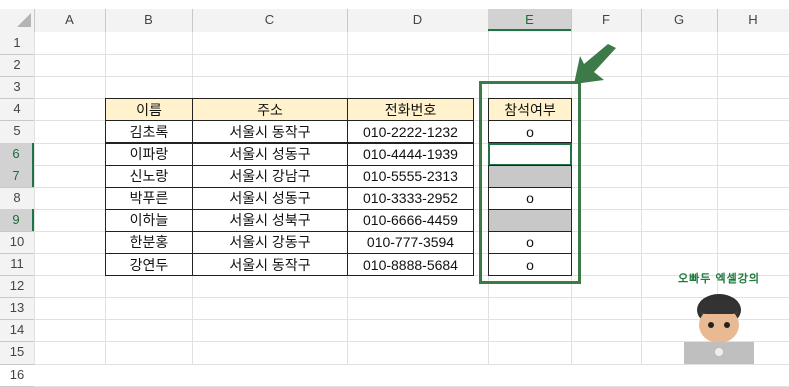 The width and height of the screenshot is (789, 387). Describe the element at coordinates (148, 20) in the screenshot. I see `column-header-b: B` at that location.